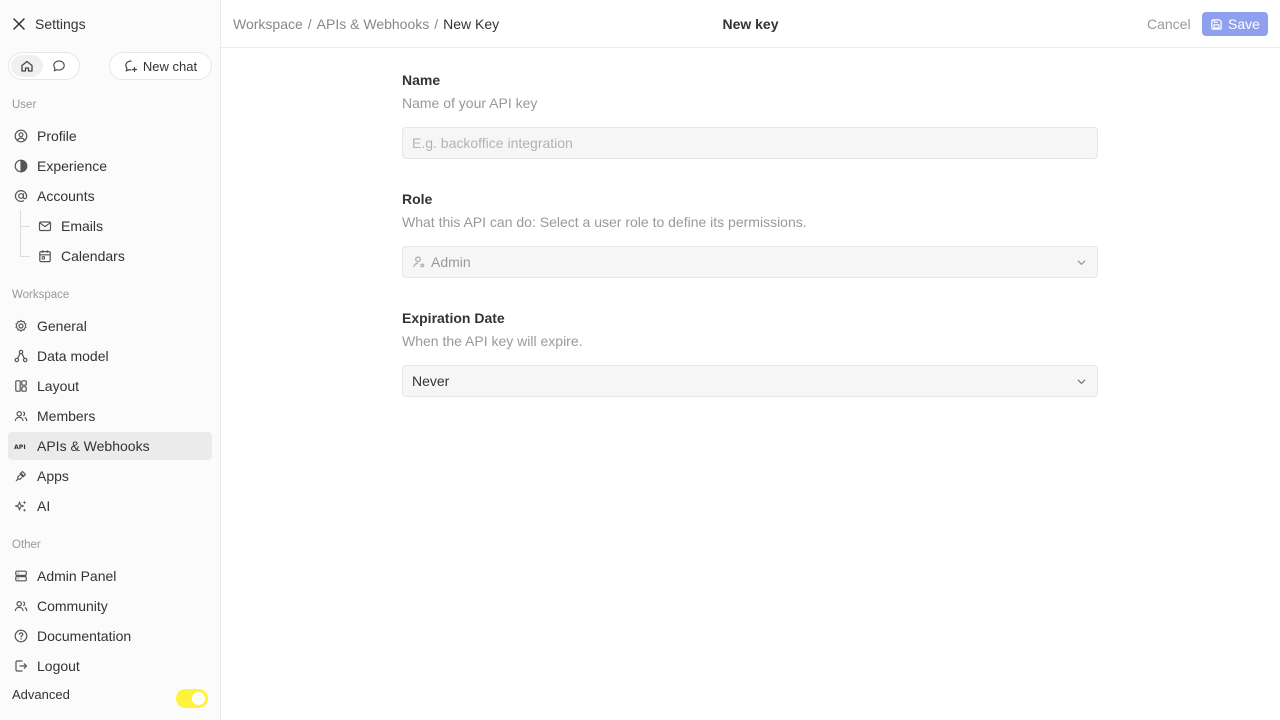 This screenshot has height=720, width=1280. Describe the element at coordinates (110, 24) in the screenshot. I see `sidebar-header: Settings` at that location.